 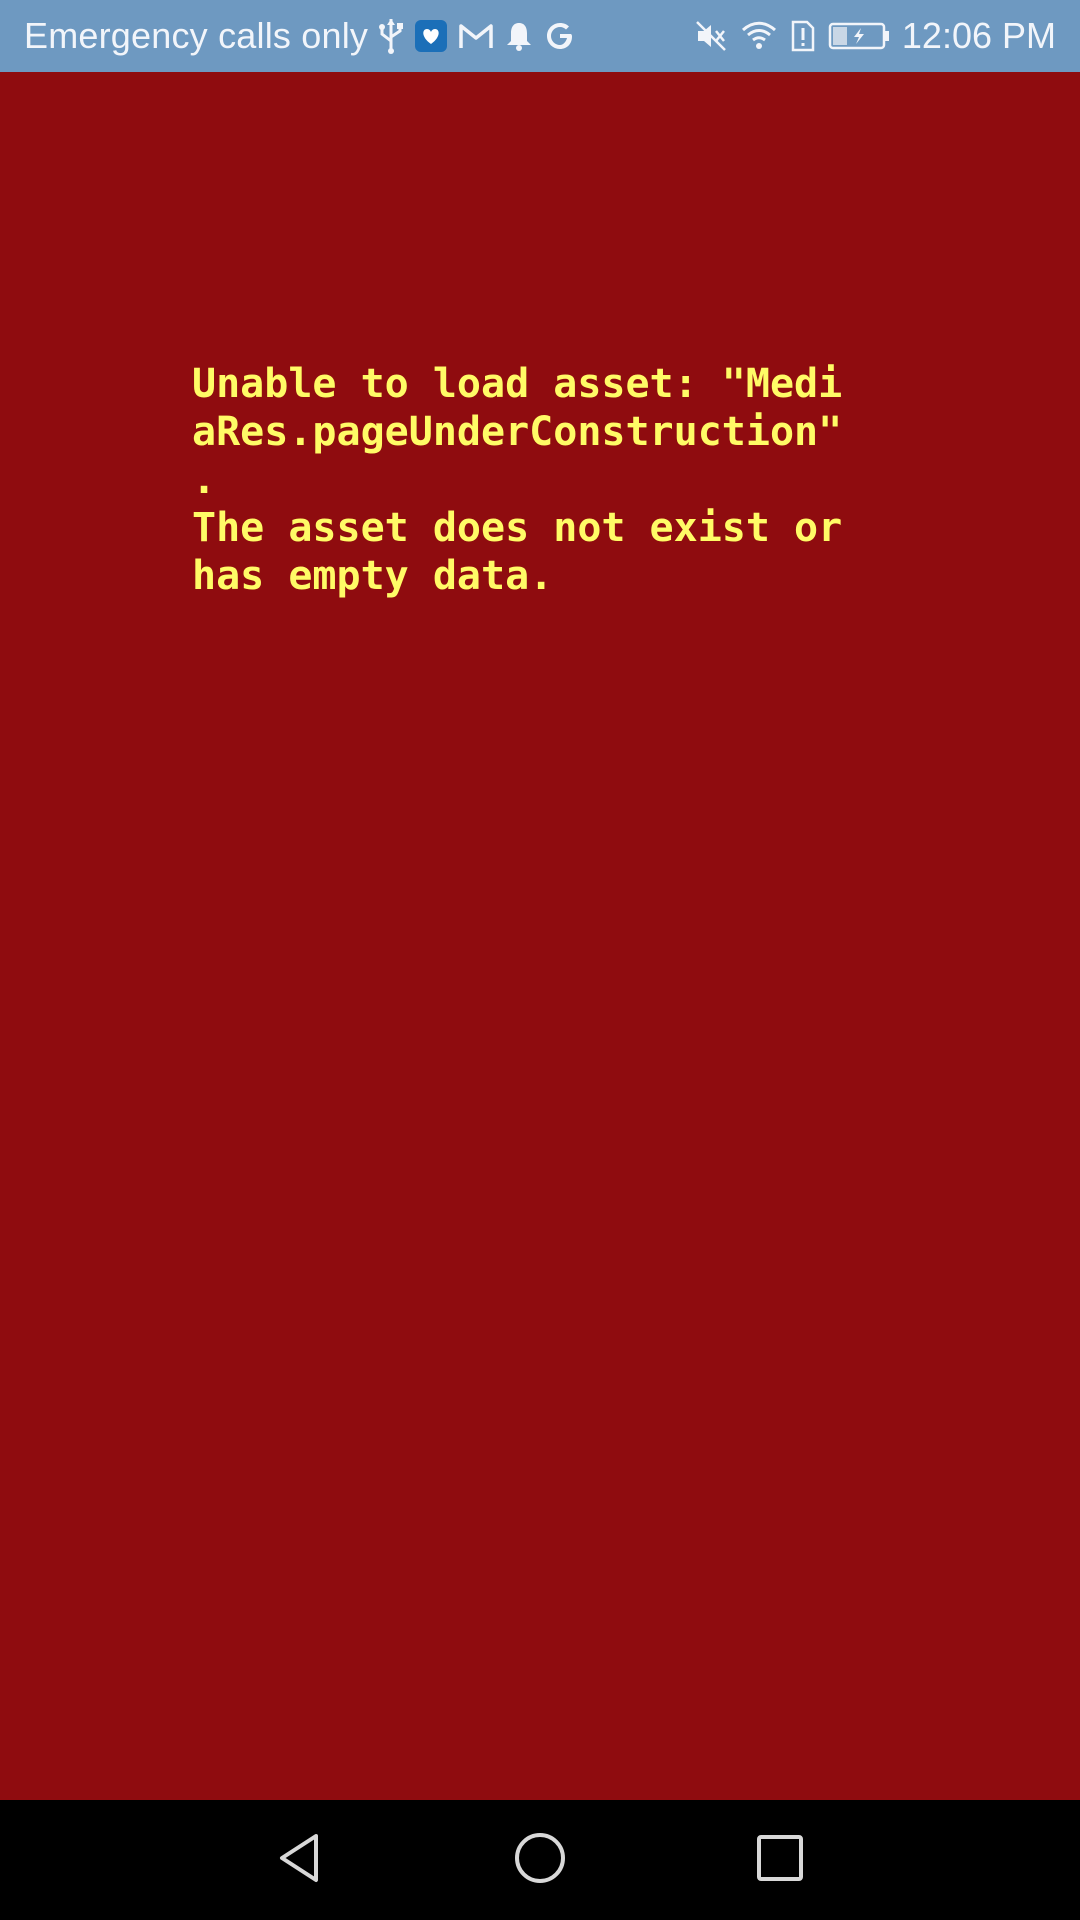 What do you see at coordinates (859, 36) in the screenshot?
I see `battery-charging-icon` at bounding box center [859, 36].